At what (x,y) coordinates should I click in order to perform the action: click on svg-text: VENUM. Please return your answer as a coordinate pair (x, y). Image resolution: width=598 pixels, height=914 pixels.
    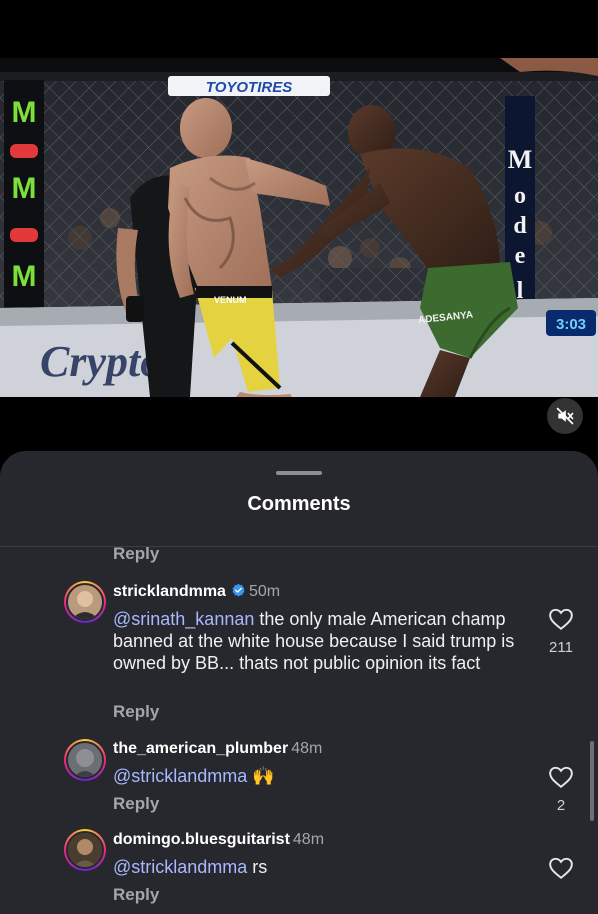
    Looking at the image, I should click on (230, 300).